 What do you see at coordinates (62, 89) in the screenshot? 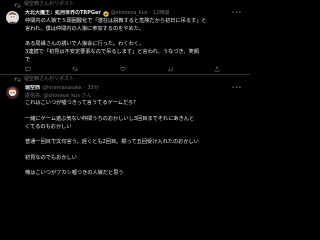
I see `handle: @hiramasasake` at bounding box center [62, 89].